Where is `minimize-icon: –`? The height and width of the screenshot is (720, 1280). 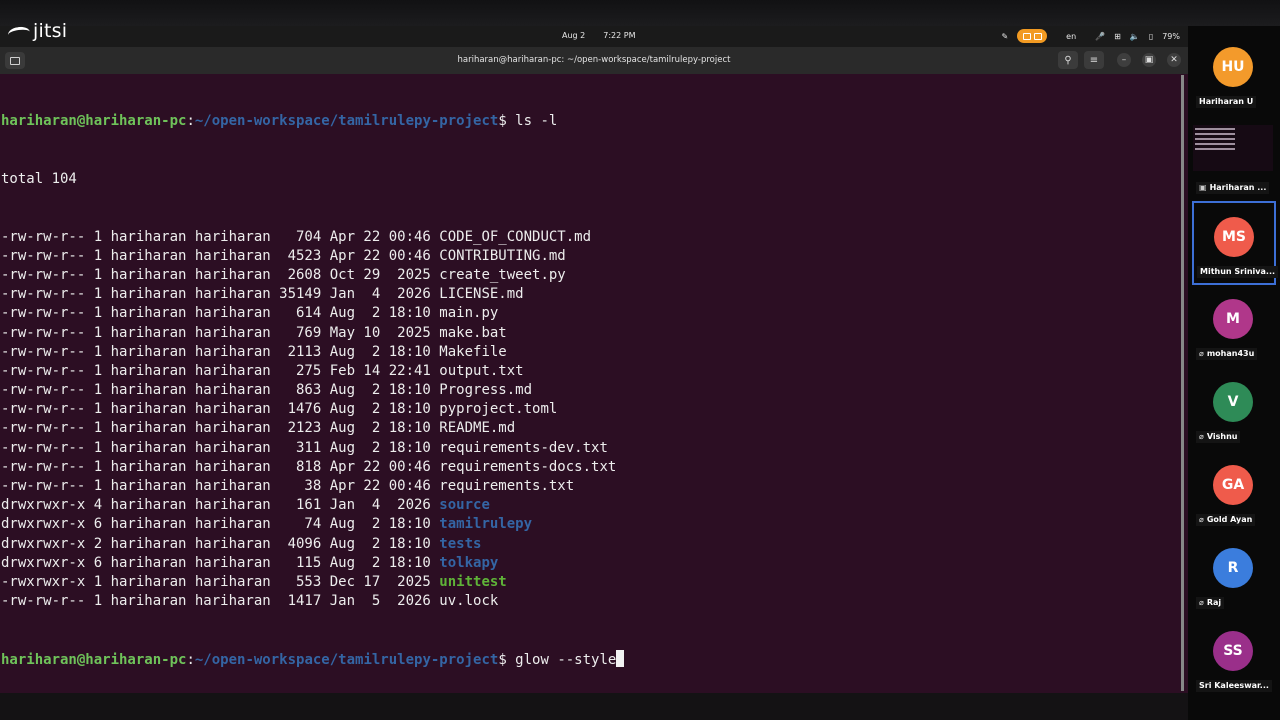 minimize-icon: – is located at coordinates (1124, 60).